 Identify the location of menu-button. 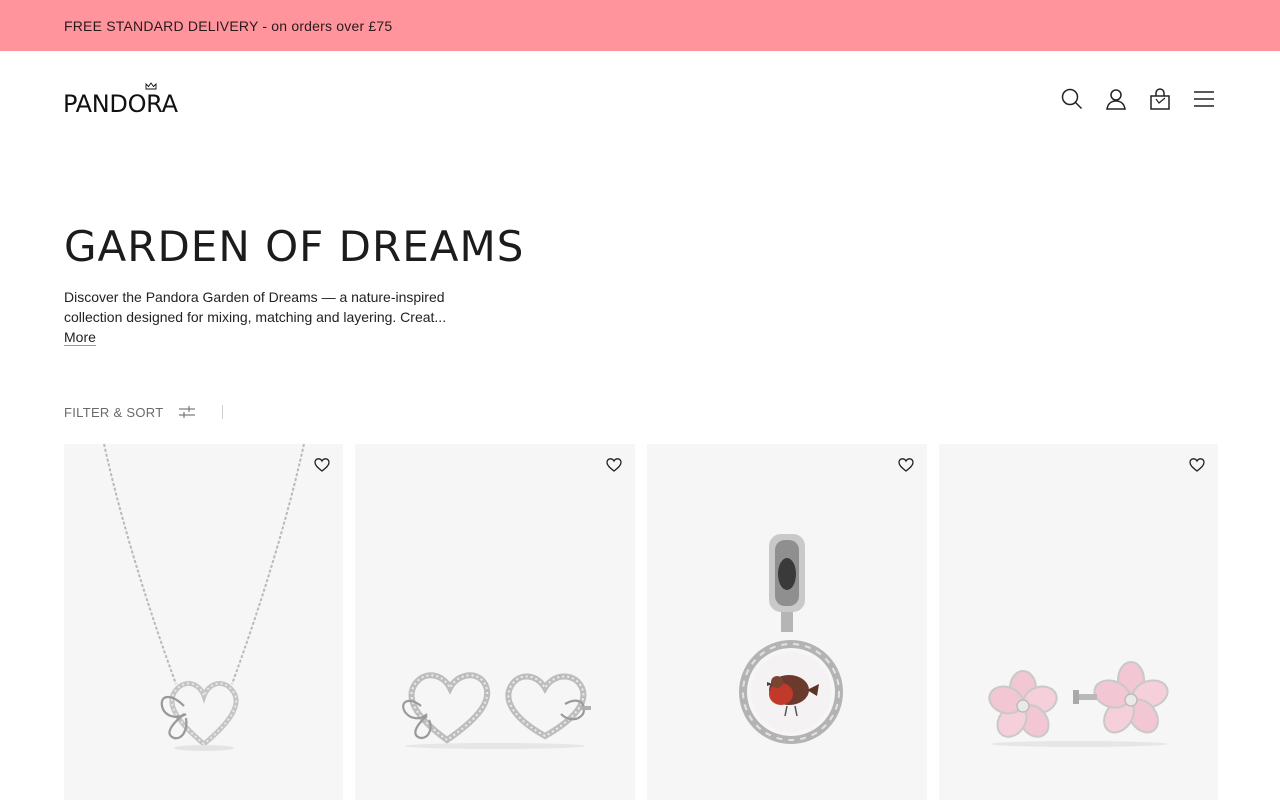
(1204, 99).